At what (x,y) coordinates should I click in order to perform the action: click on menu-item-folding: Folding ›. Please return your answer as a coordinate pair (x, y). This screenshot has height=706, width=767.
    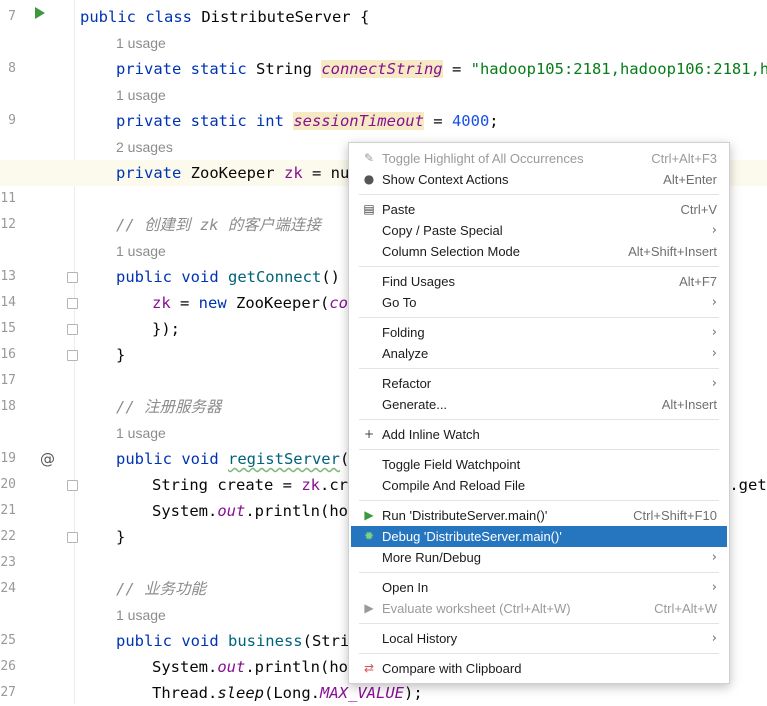
    Looking at the image, I should click on (539, 332).